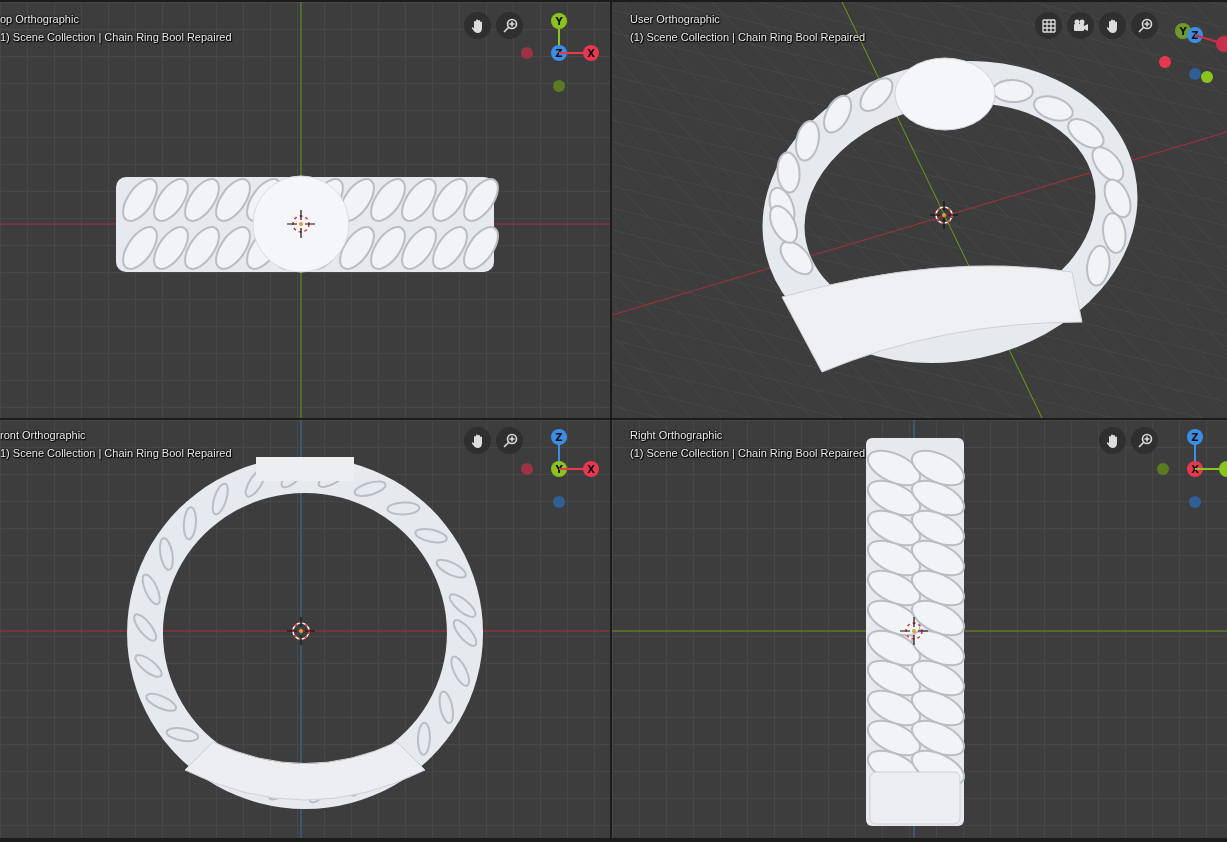 This screenshot has height=842, width=1227. Describe the element at coordinates (40, 19) in the screenshot. I see `view-title: op Orthographic` at that location.